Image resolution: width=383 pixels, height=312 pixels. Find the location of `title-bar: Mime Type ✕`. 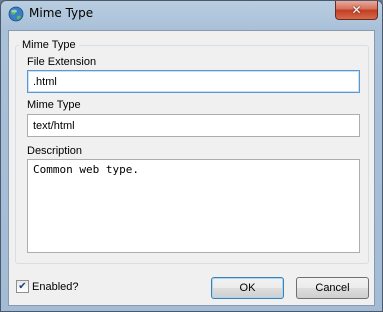

title-bar: Mime Type ✕ is located at coordinates (191, 14).